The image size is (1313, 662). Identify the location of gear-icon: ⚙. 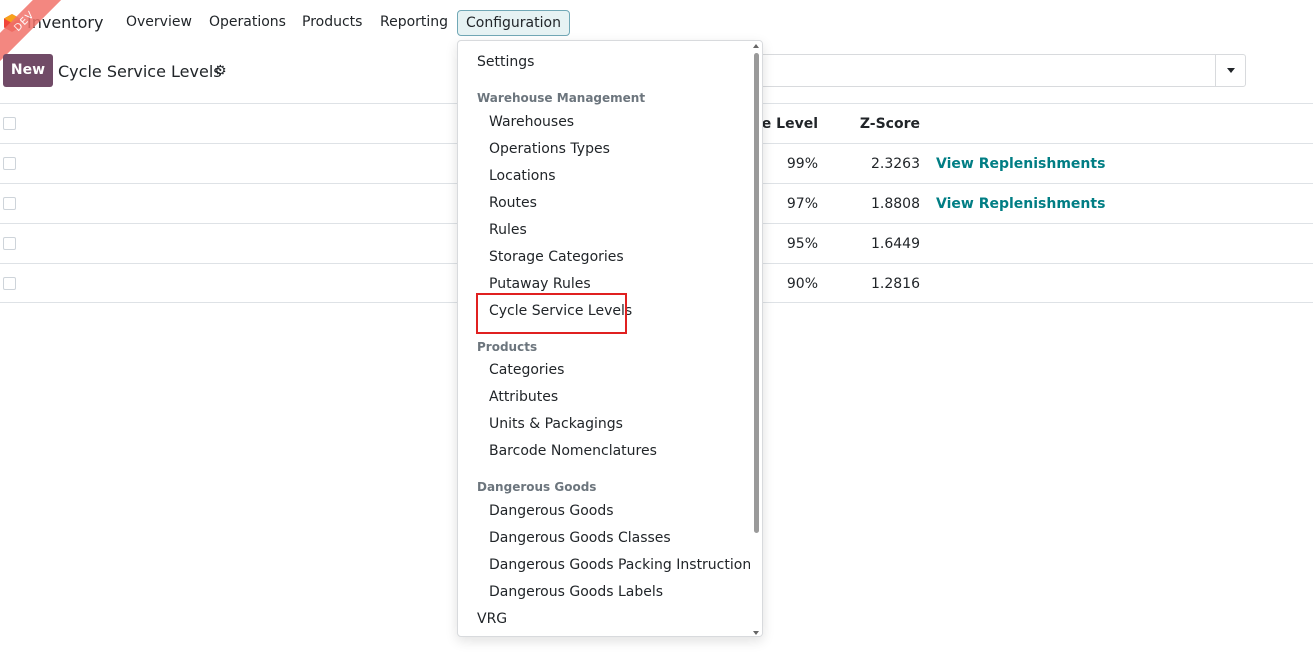
(220, 71).